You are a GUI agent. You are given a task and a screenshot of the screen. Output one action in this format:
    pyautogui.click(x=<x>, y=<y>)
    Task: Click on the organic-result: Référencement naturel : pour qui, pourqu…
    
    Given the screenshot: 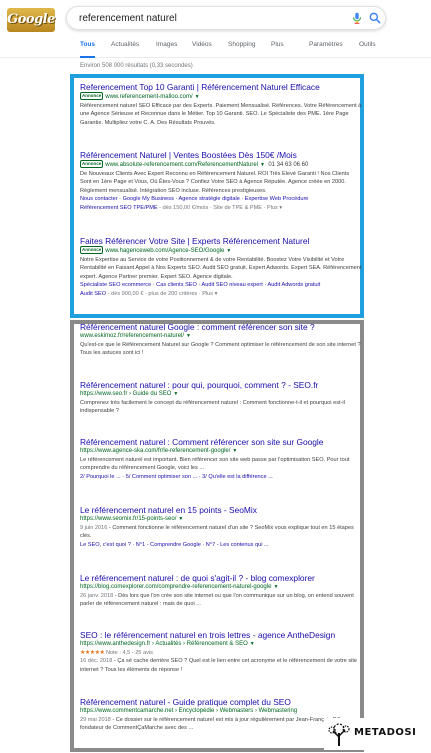 What is the action you would take?
    pyautogui.click(x=221, y=398)
    